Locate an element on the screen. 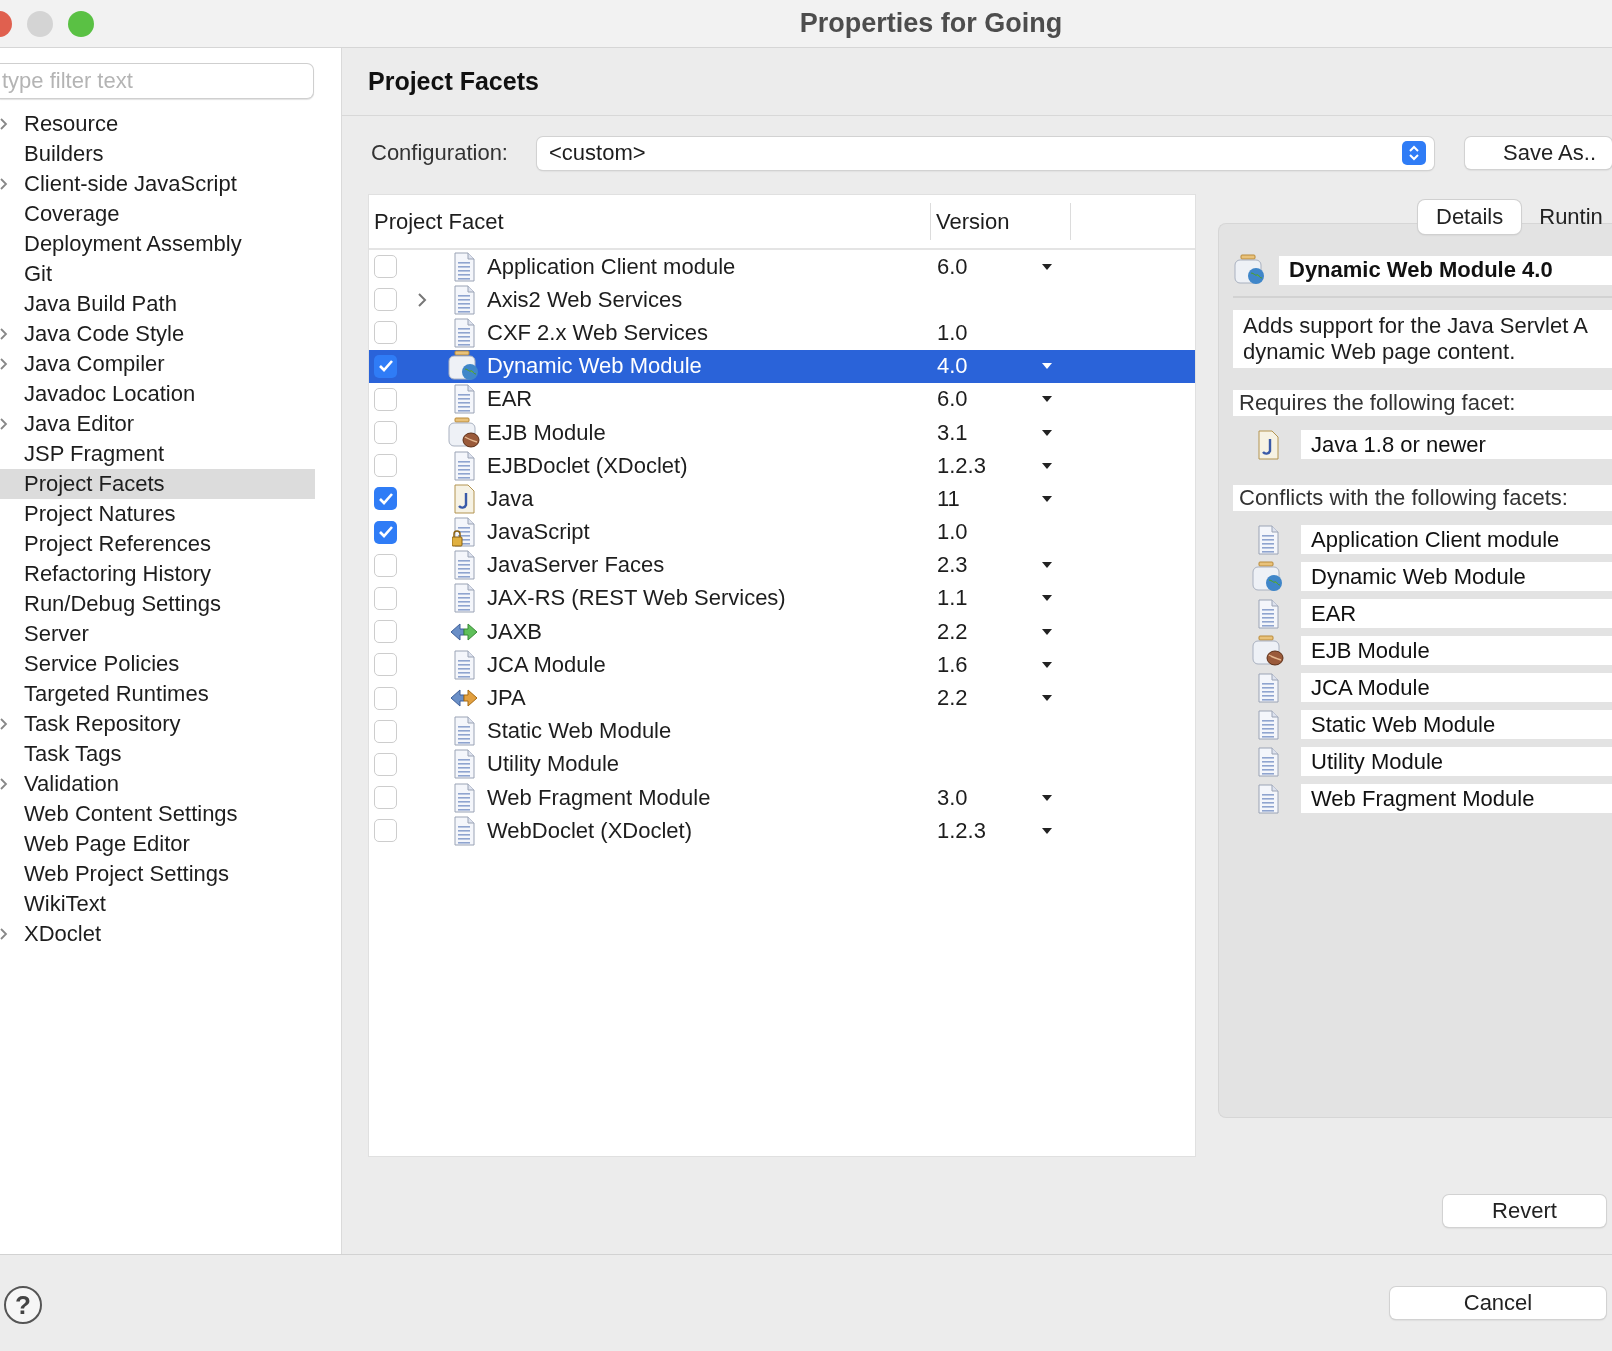  facet-name: Static Web Module is located at coordinates (580, 731).